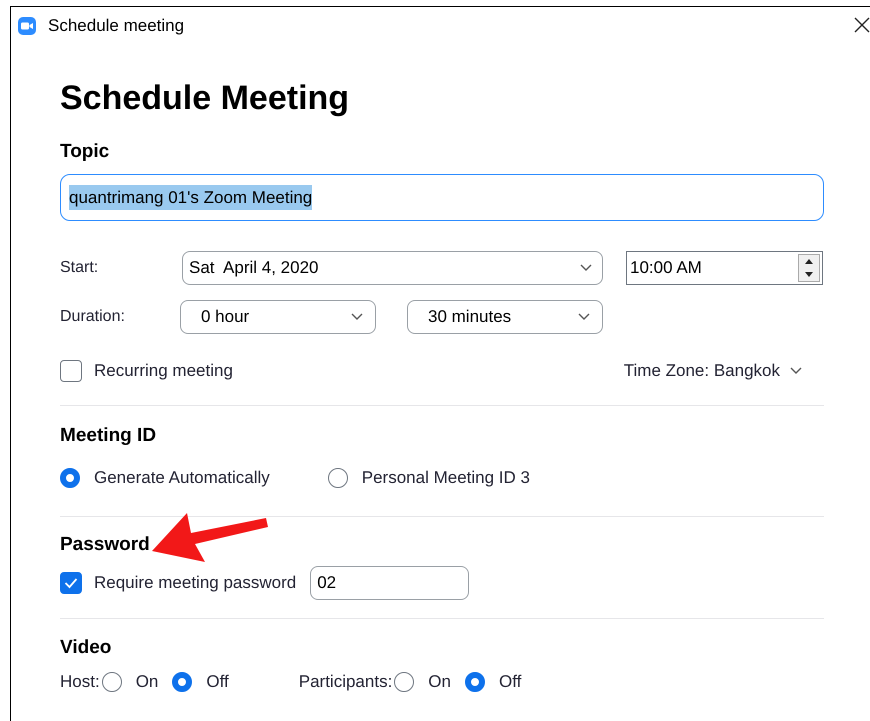 This screenshot has height=721, width=870. Describe the element at coordinates (108, 436) in the screenshot. I see `section-title: Meeting ID` at that location.